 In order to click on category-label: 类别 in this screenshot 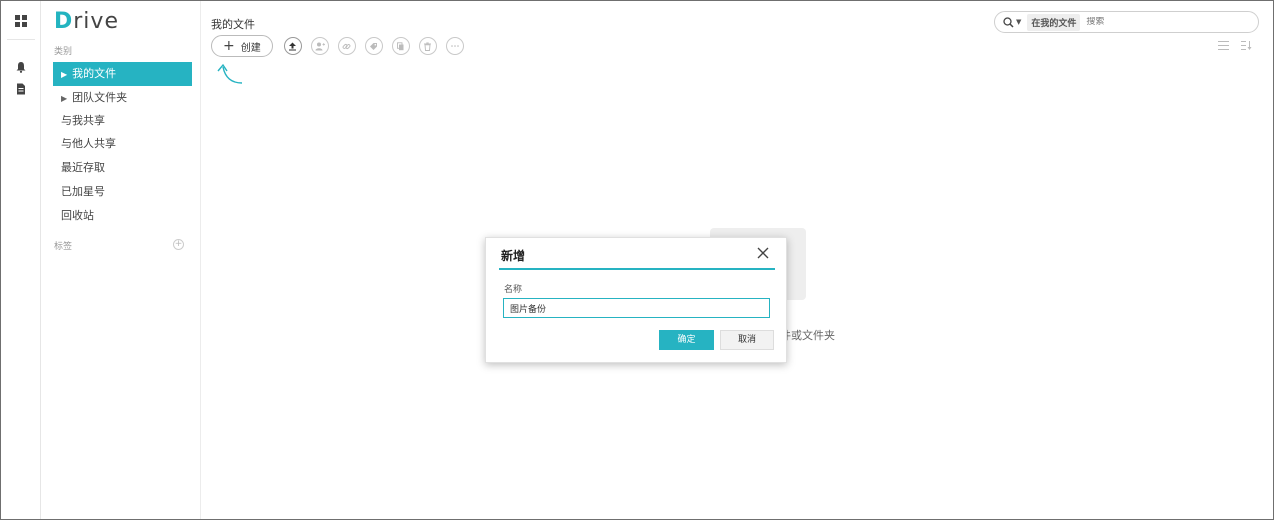, I will do `click(63, 52)`.